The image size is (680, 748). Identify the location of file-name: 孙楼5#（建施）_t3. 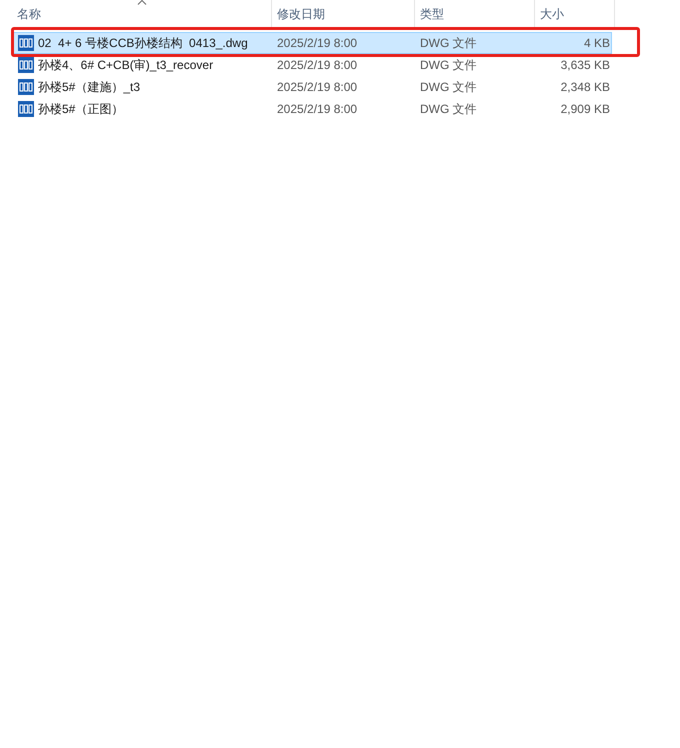
(89, 87).